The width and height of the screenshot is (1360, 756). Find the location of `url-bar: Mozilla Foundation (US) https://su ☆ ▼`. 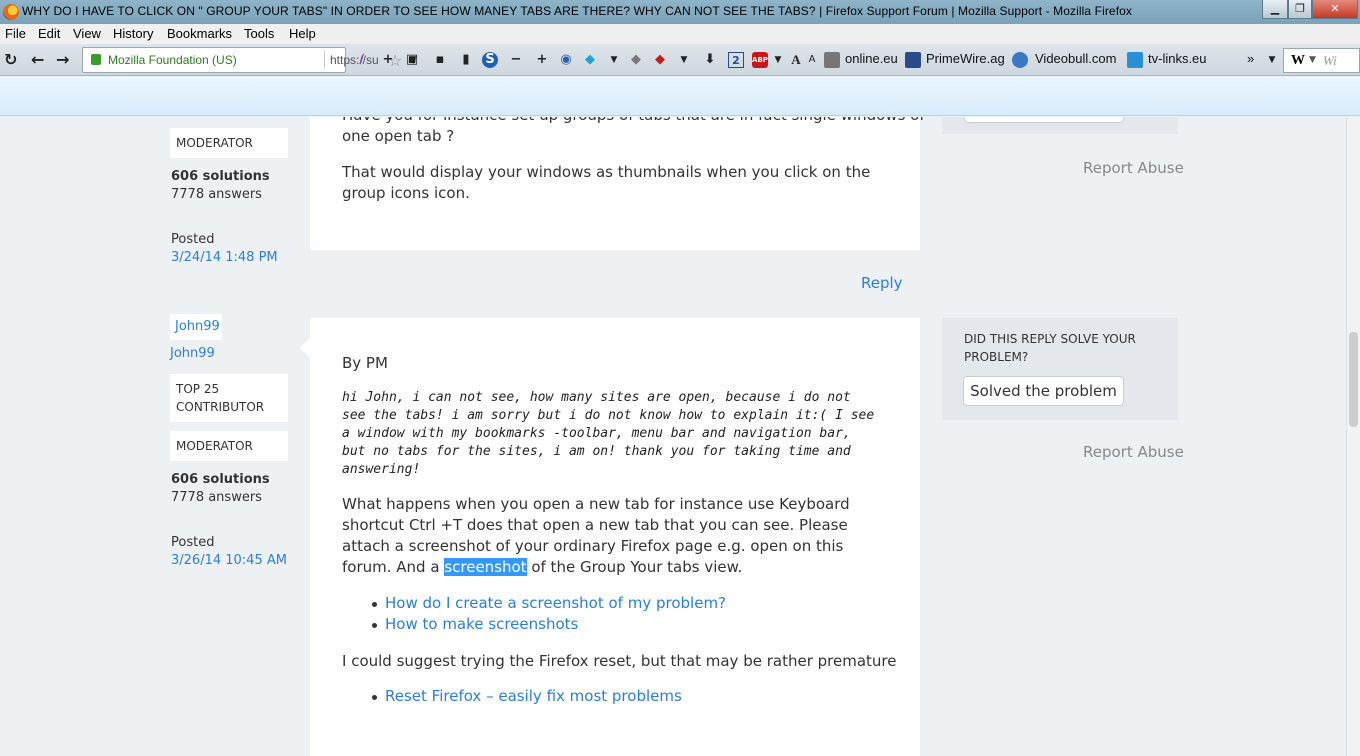

url-bar: Mozilla Foundation (US) https://su ☆ ▼ is located at coordinates (249, 60).